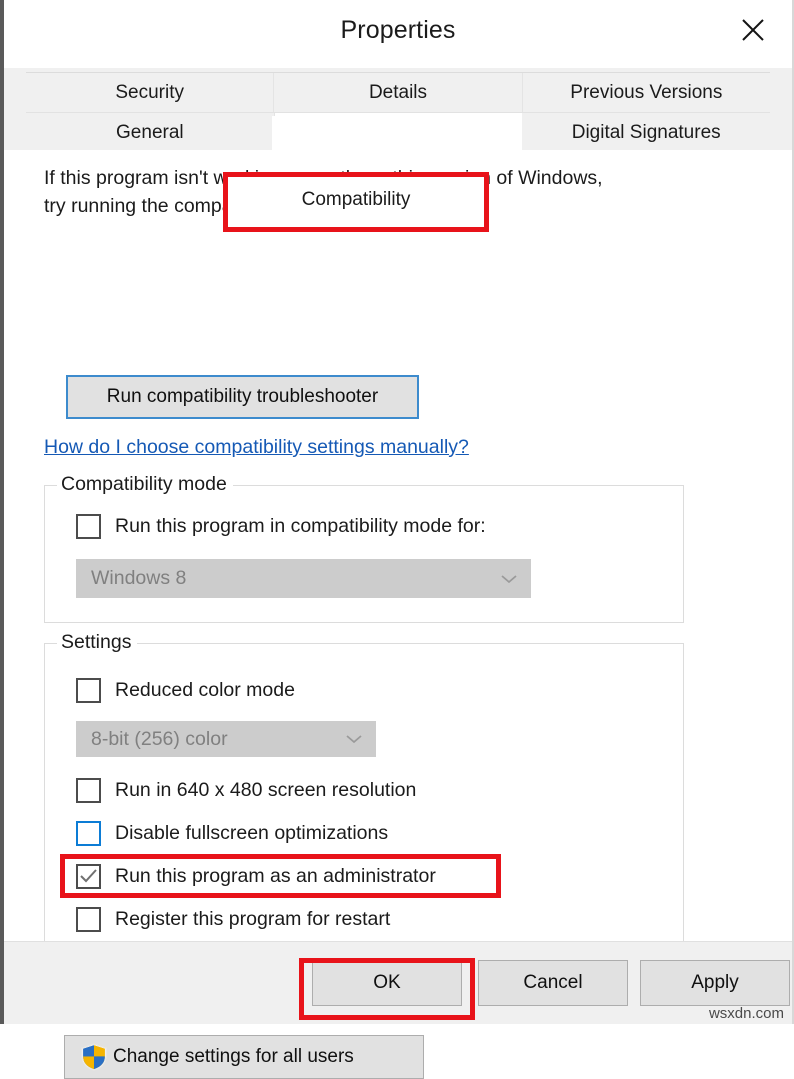  Describe the element at coordinates (252, 833) in the screenshot. I see `checkbox-label: Disable fullscreen optimizations` at that location.